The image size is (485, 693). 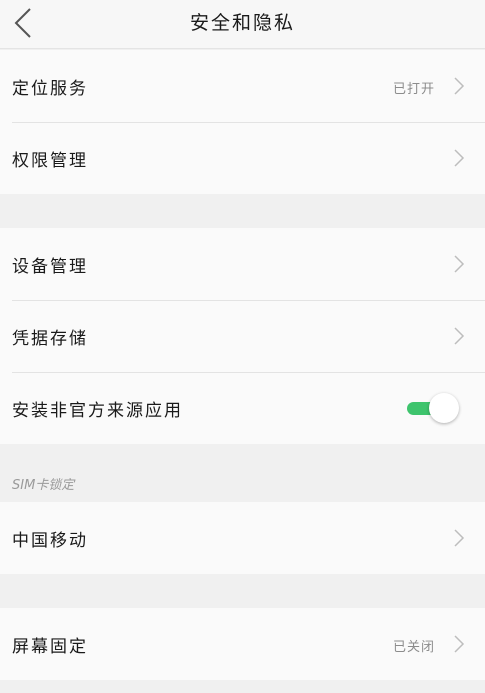 I want to click on unknown-sources-toggle, so click(x=433, y=408).